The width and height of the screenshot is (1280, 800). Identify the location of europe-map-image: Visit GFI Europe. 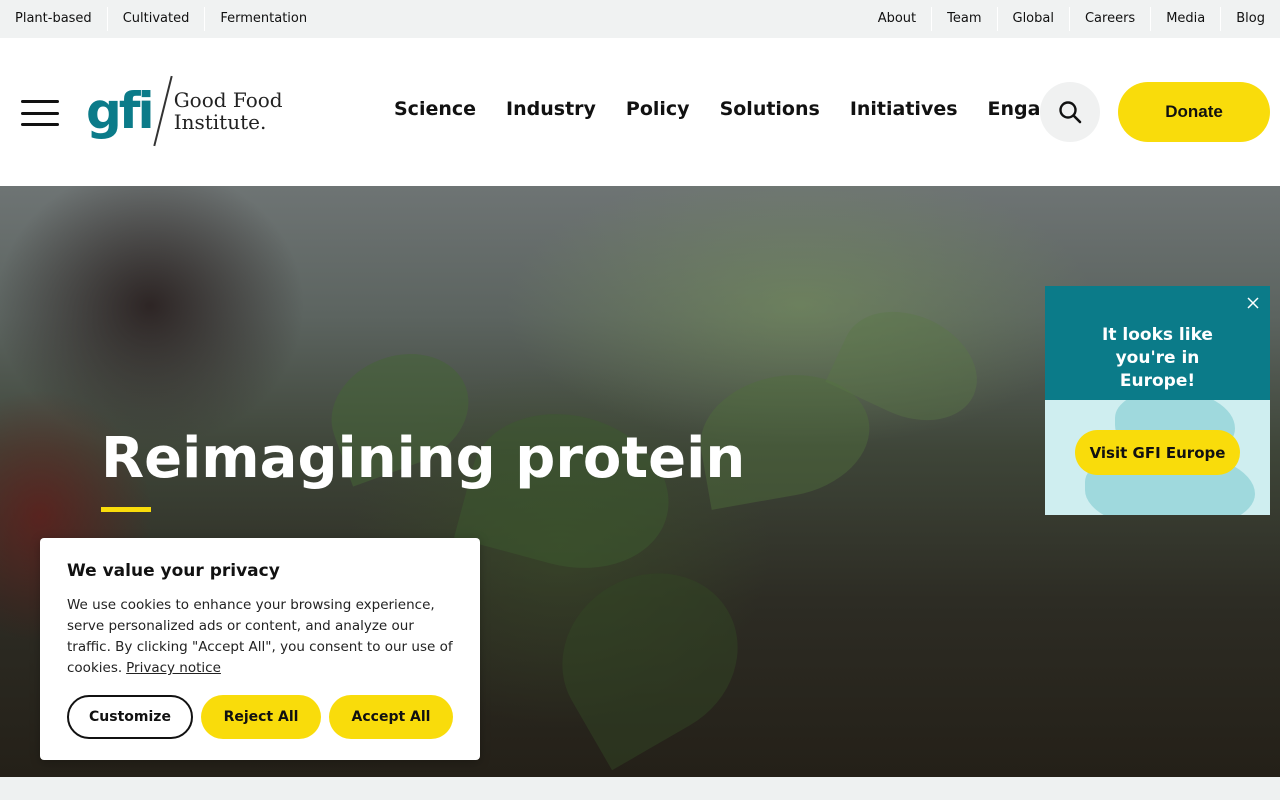
(1157, 457).